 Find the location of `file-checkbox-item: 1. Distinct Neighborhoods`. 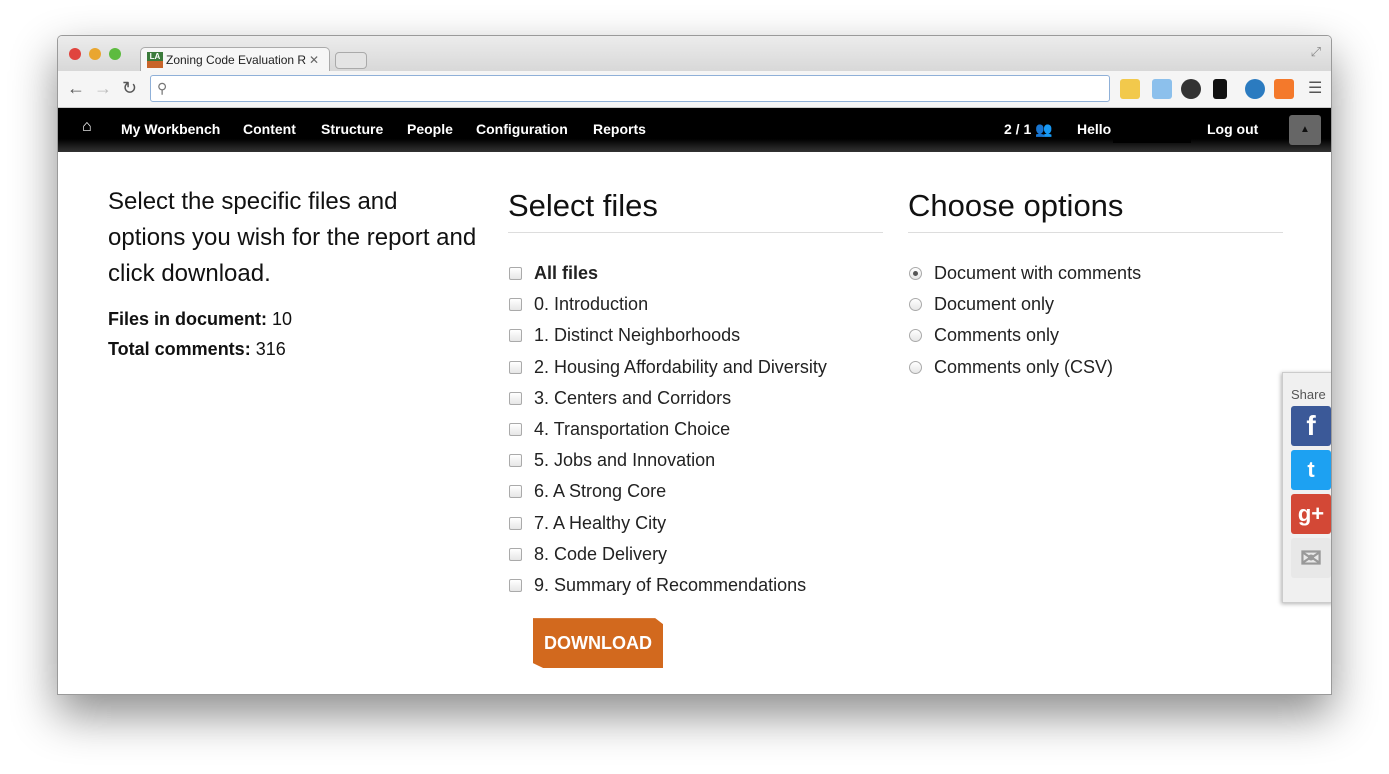

file-checkbox-item: 1. Distinct Neighborhoods is located at coordinates (695, 340).